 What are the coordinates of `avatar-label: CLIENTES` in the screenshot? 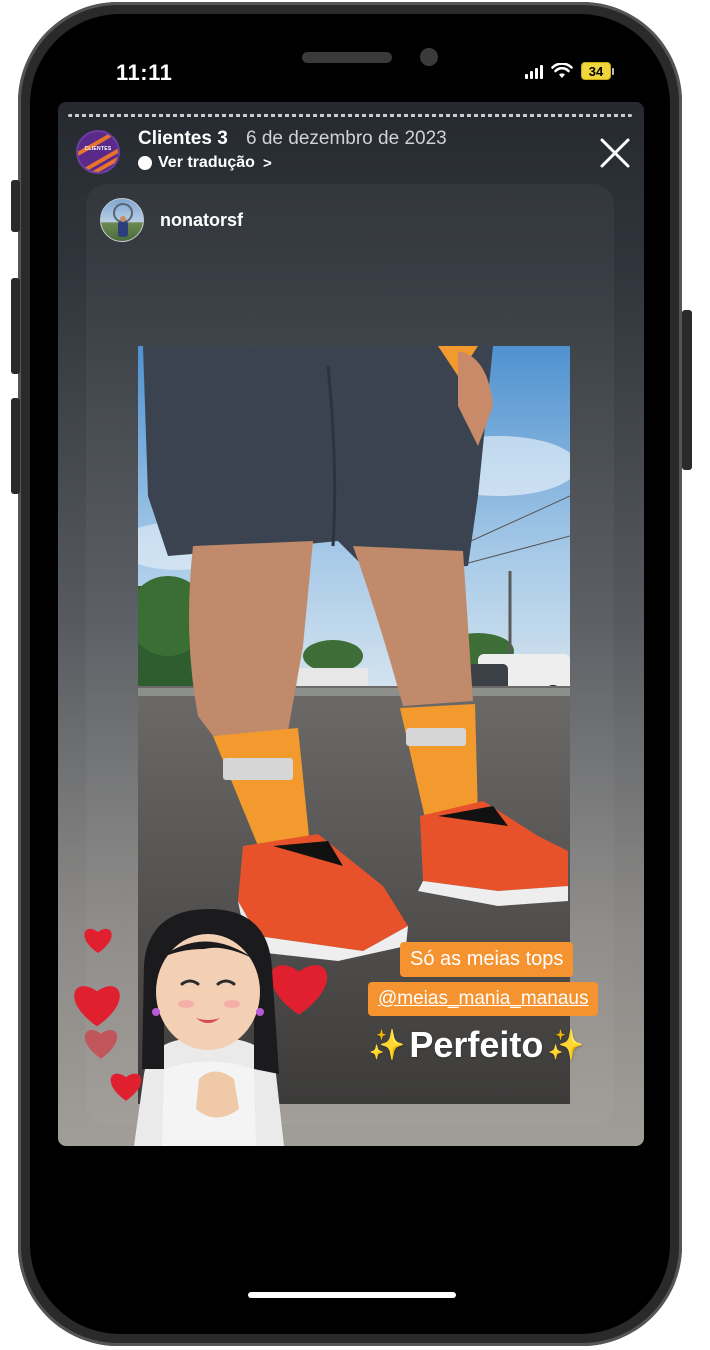 It's located at (98, 149).